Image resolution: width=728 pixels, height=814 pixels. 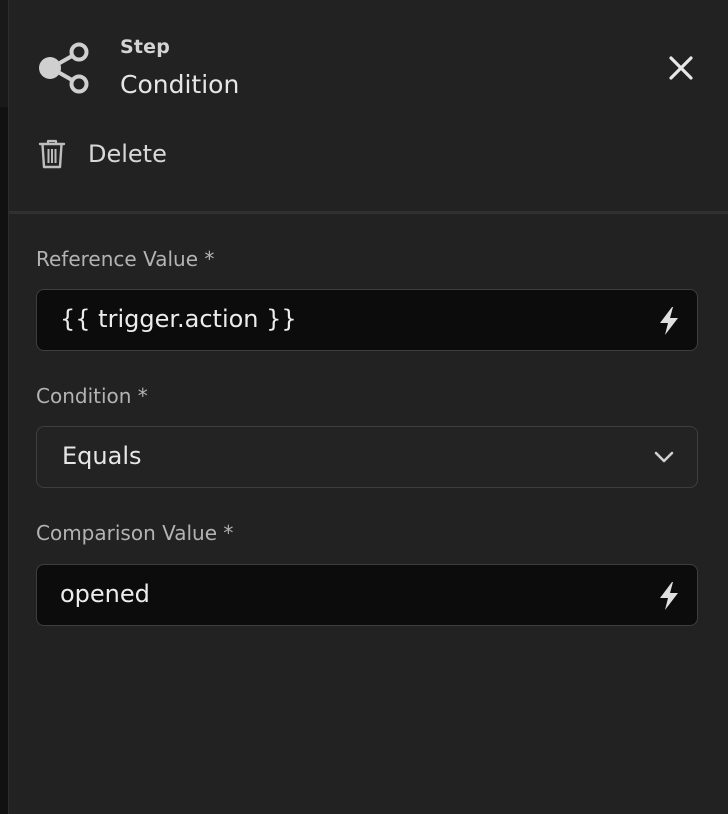 What do you see at coordinates (4, 407) in the screenshot?
I see `canvas-edge` at bounding box center [4, 407].